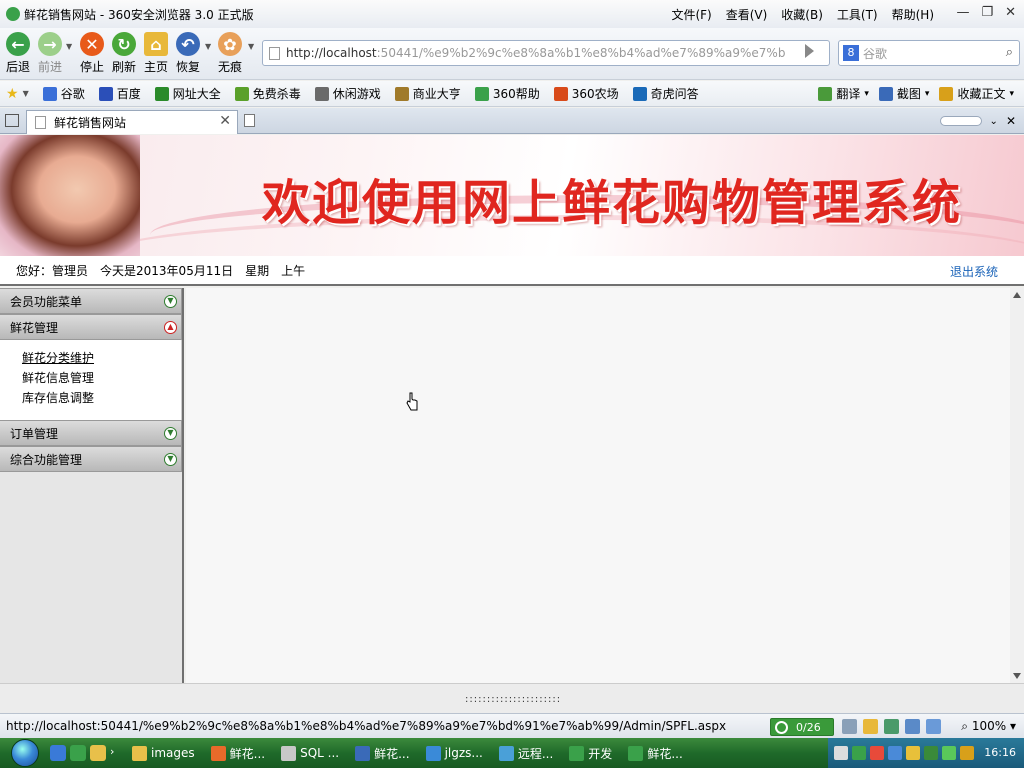  Describe the element at coordinates (960, 121) in the screenshot. I see `tab-list-pill` at that location.